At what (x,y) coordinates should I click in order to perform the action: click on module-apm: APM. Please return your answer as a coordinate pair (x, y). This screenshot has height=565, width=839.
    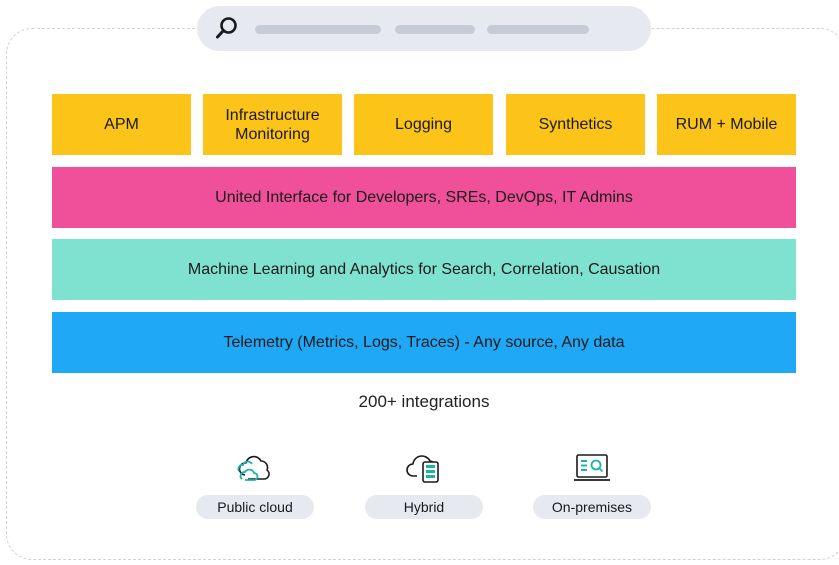
    Looking at the image, I should click on (121, 124).